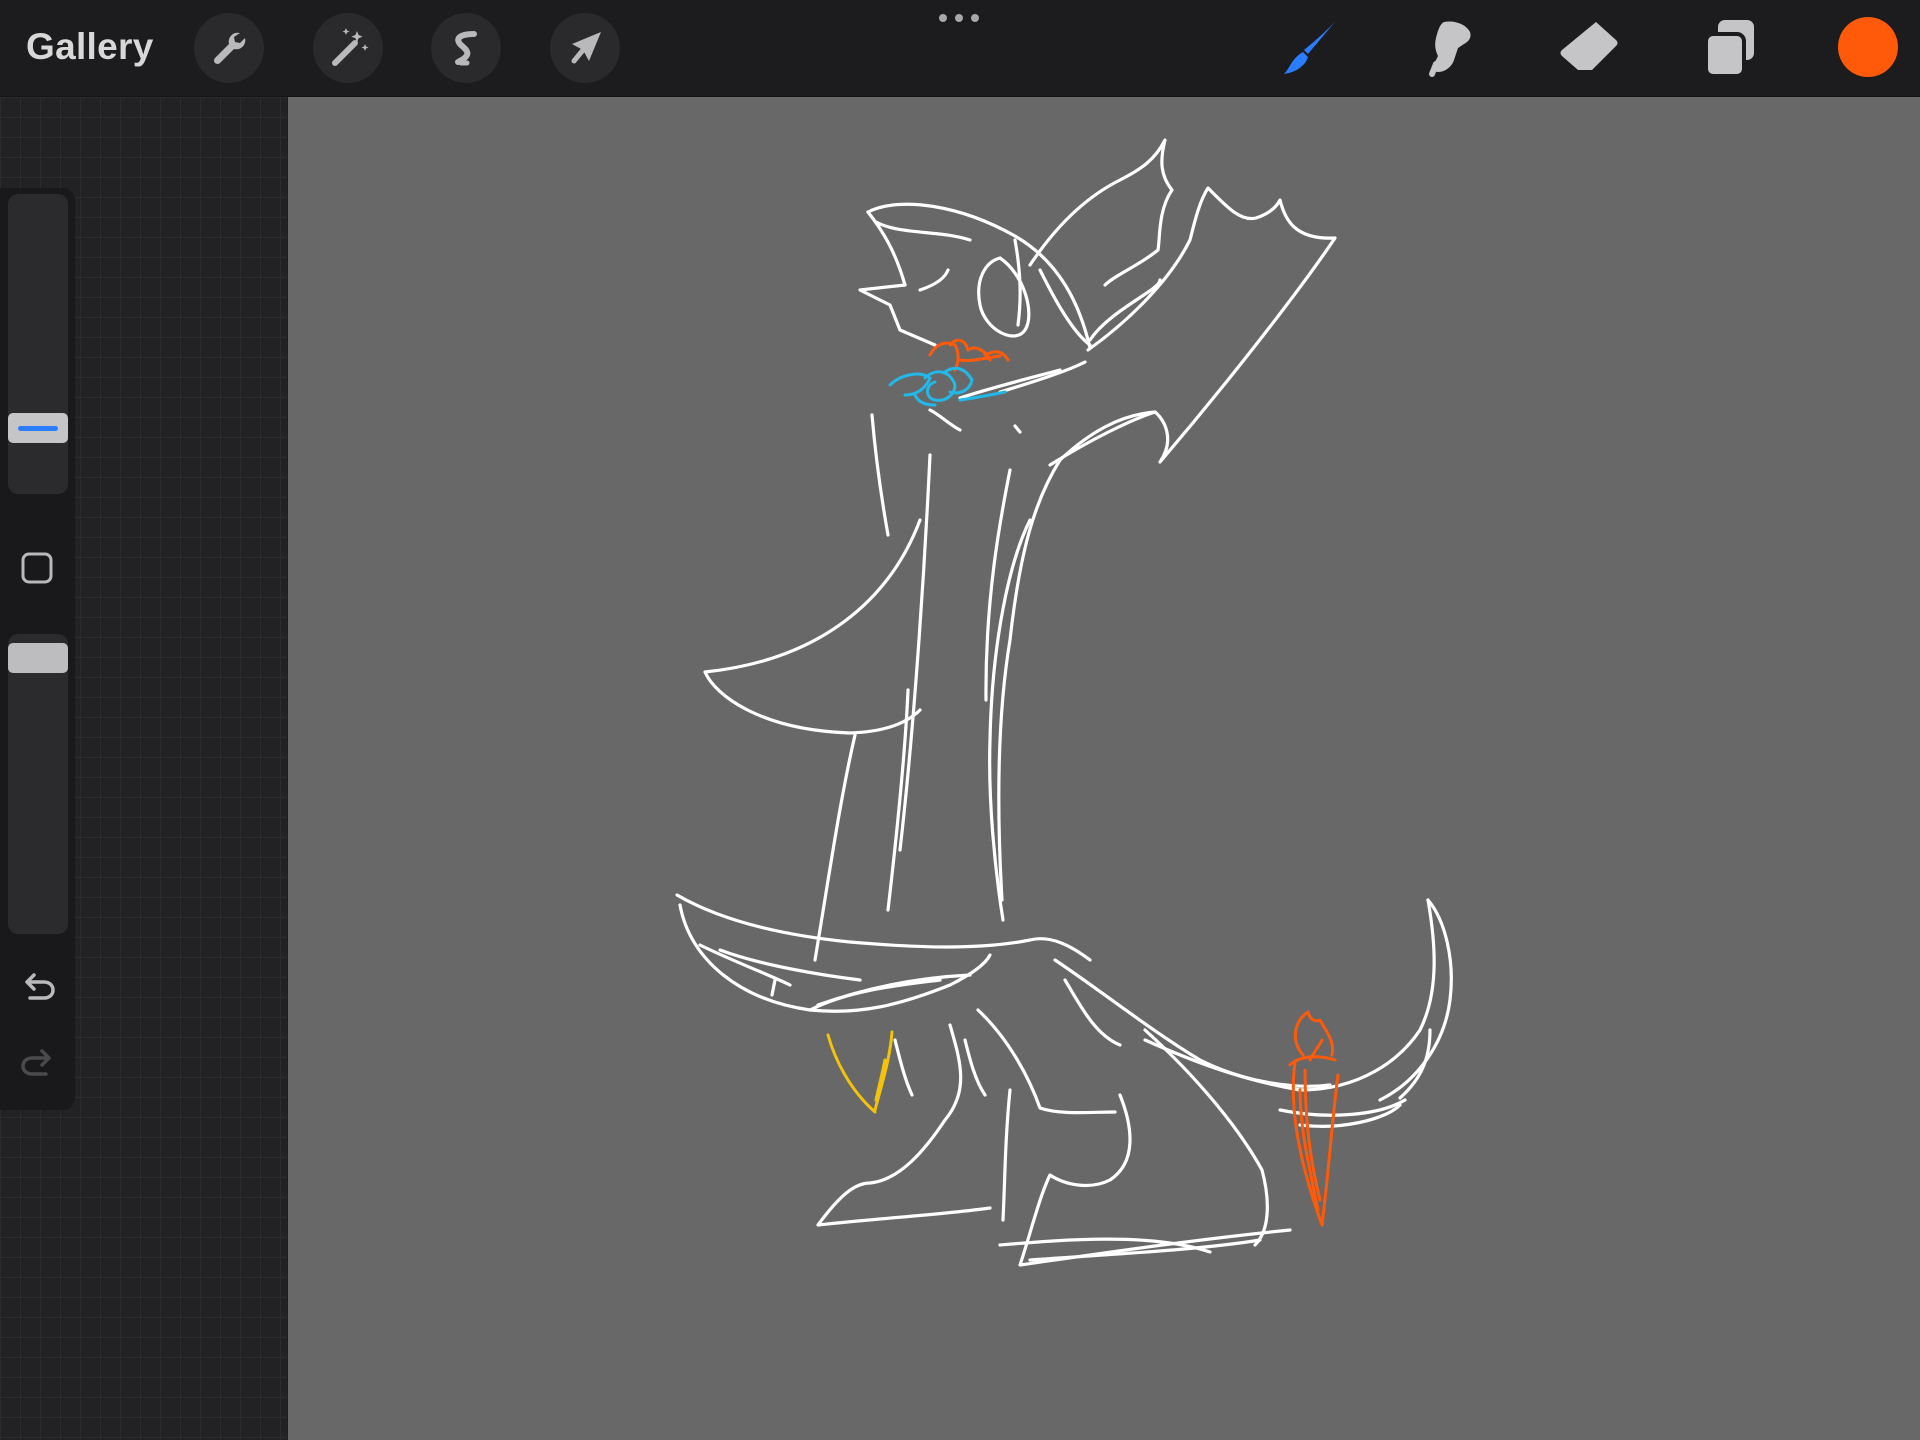  I want to click on brush-icon, so click(1311, 46).